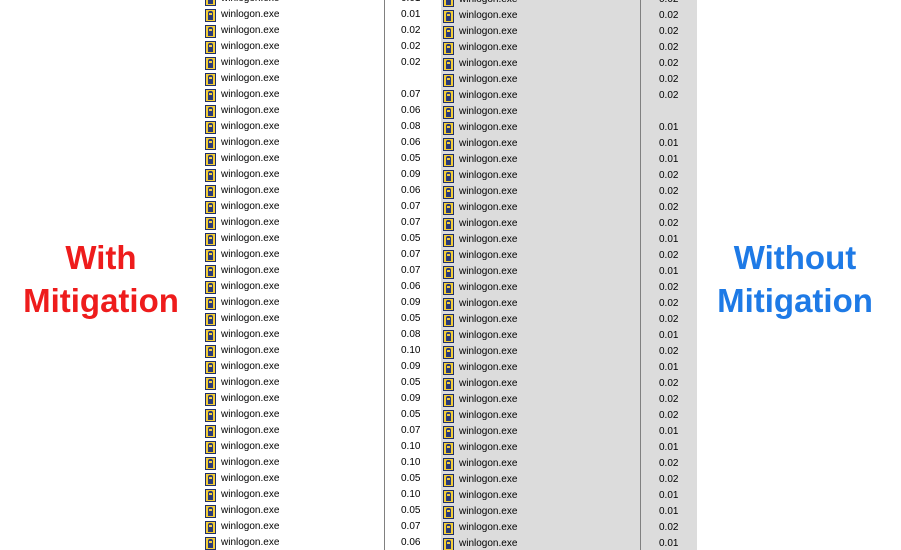 This screenshot has width=901, height=550. Describe the element at coordinates (411, 366) in the screenshot. I see `cpu-usage: 0.09` at that location.